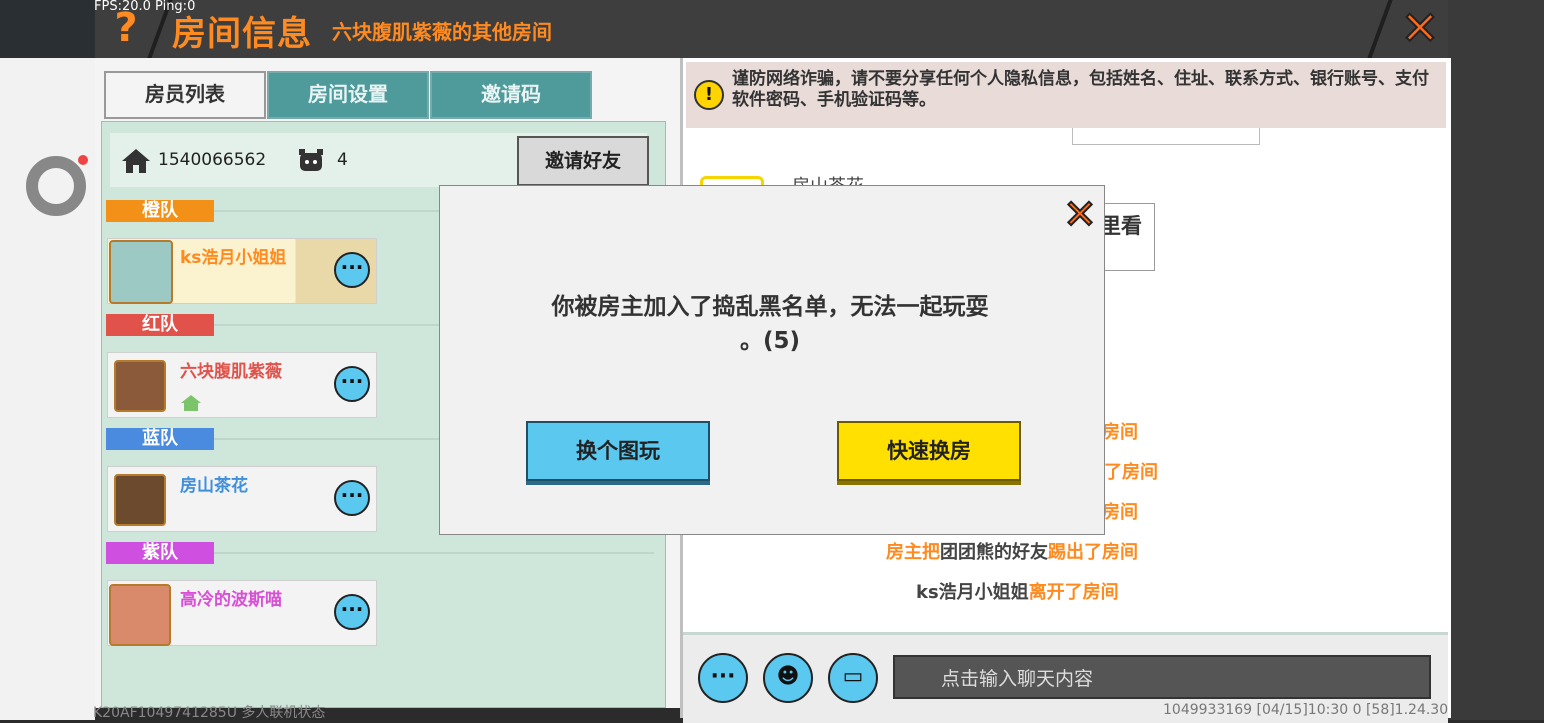  I want to click on warning-icon: !, so click(709, 95).